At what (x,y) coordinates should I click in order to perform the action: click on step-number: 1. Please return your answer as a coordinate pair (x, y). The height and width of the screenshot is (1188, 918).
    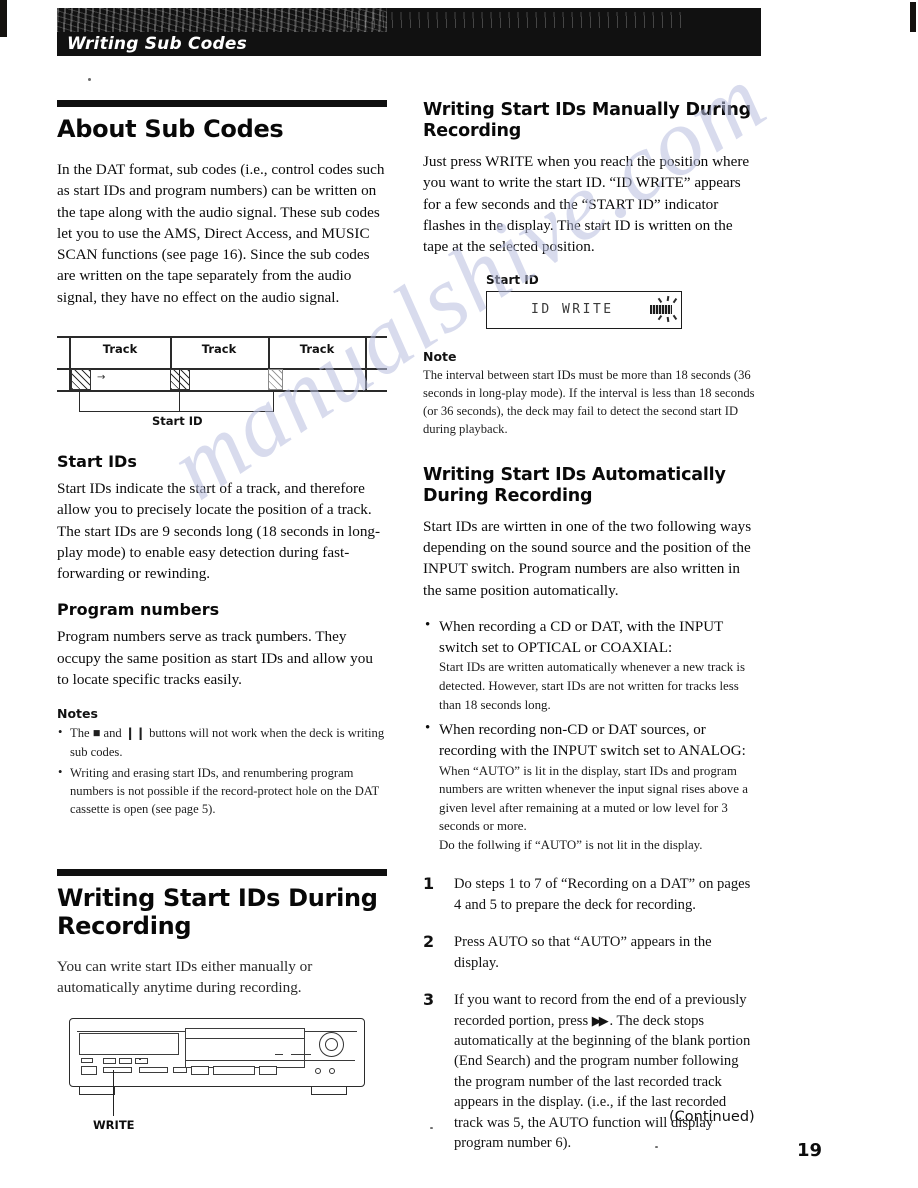
    Looking at the image, I should click on (429, 884).